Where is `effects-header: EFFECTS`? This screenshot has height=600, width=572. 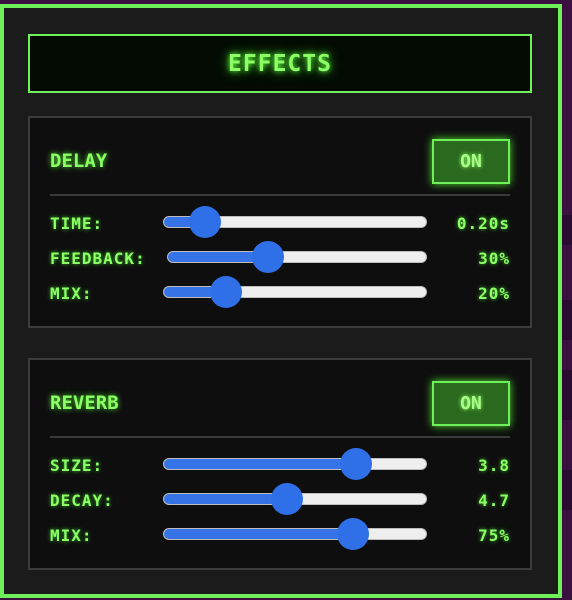 effects-header: EFFECTS is located at coordinates (280, 63).